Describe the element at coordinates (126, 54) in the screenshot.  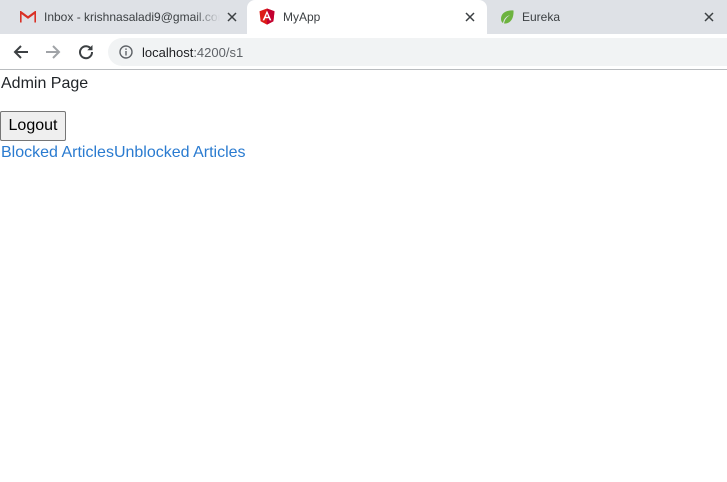
I see `info-icon` at that location.